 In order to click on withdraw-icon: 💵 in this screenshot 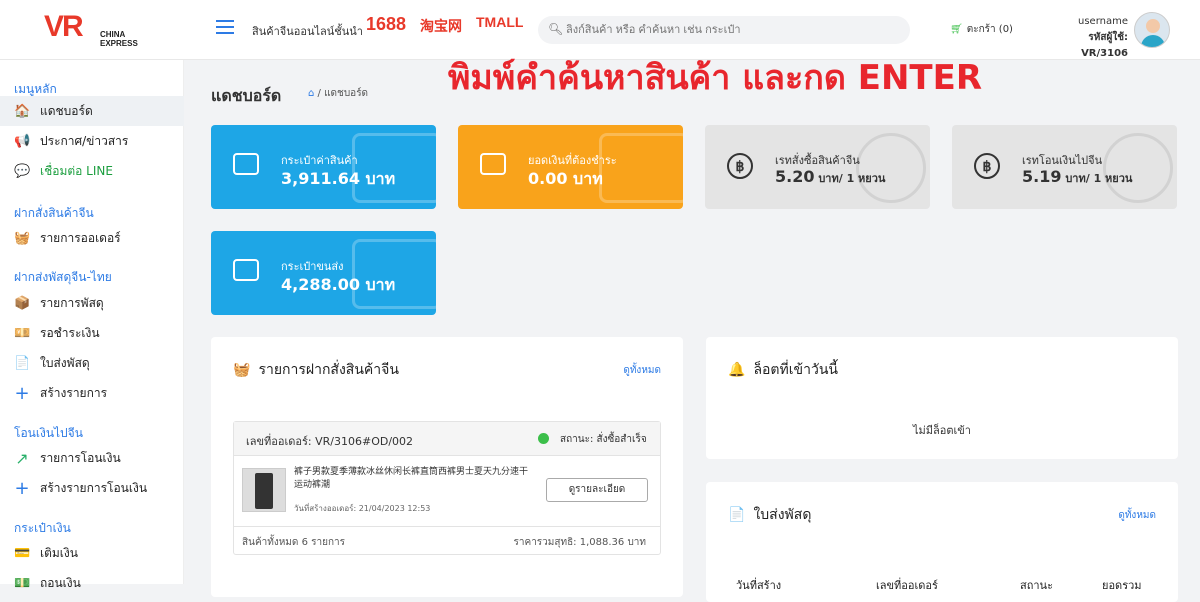, I will do `click(22, 583)`.